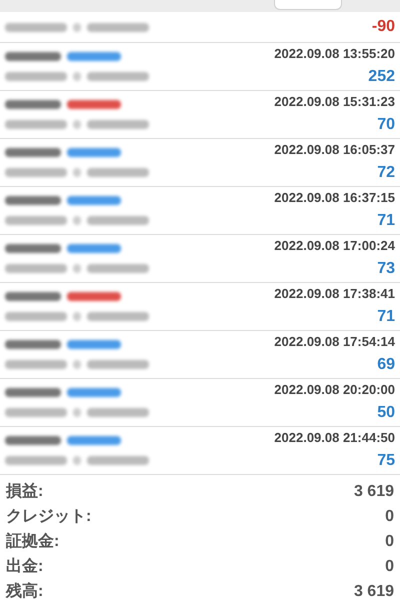 This screenshot has height=600, width=400. What do you see at coordinates (386, 461) in the screenshot?
I see `profit-value: 75` at bounding box center [386, 461].